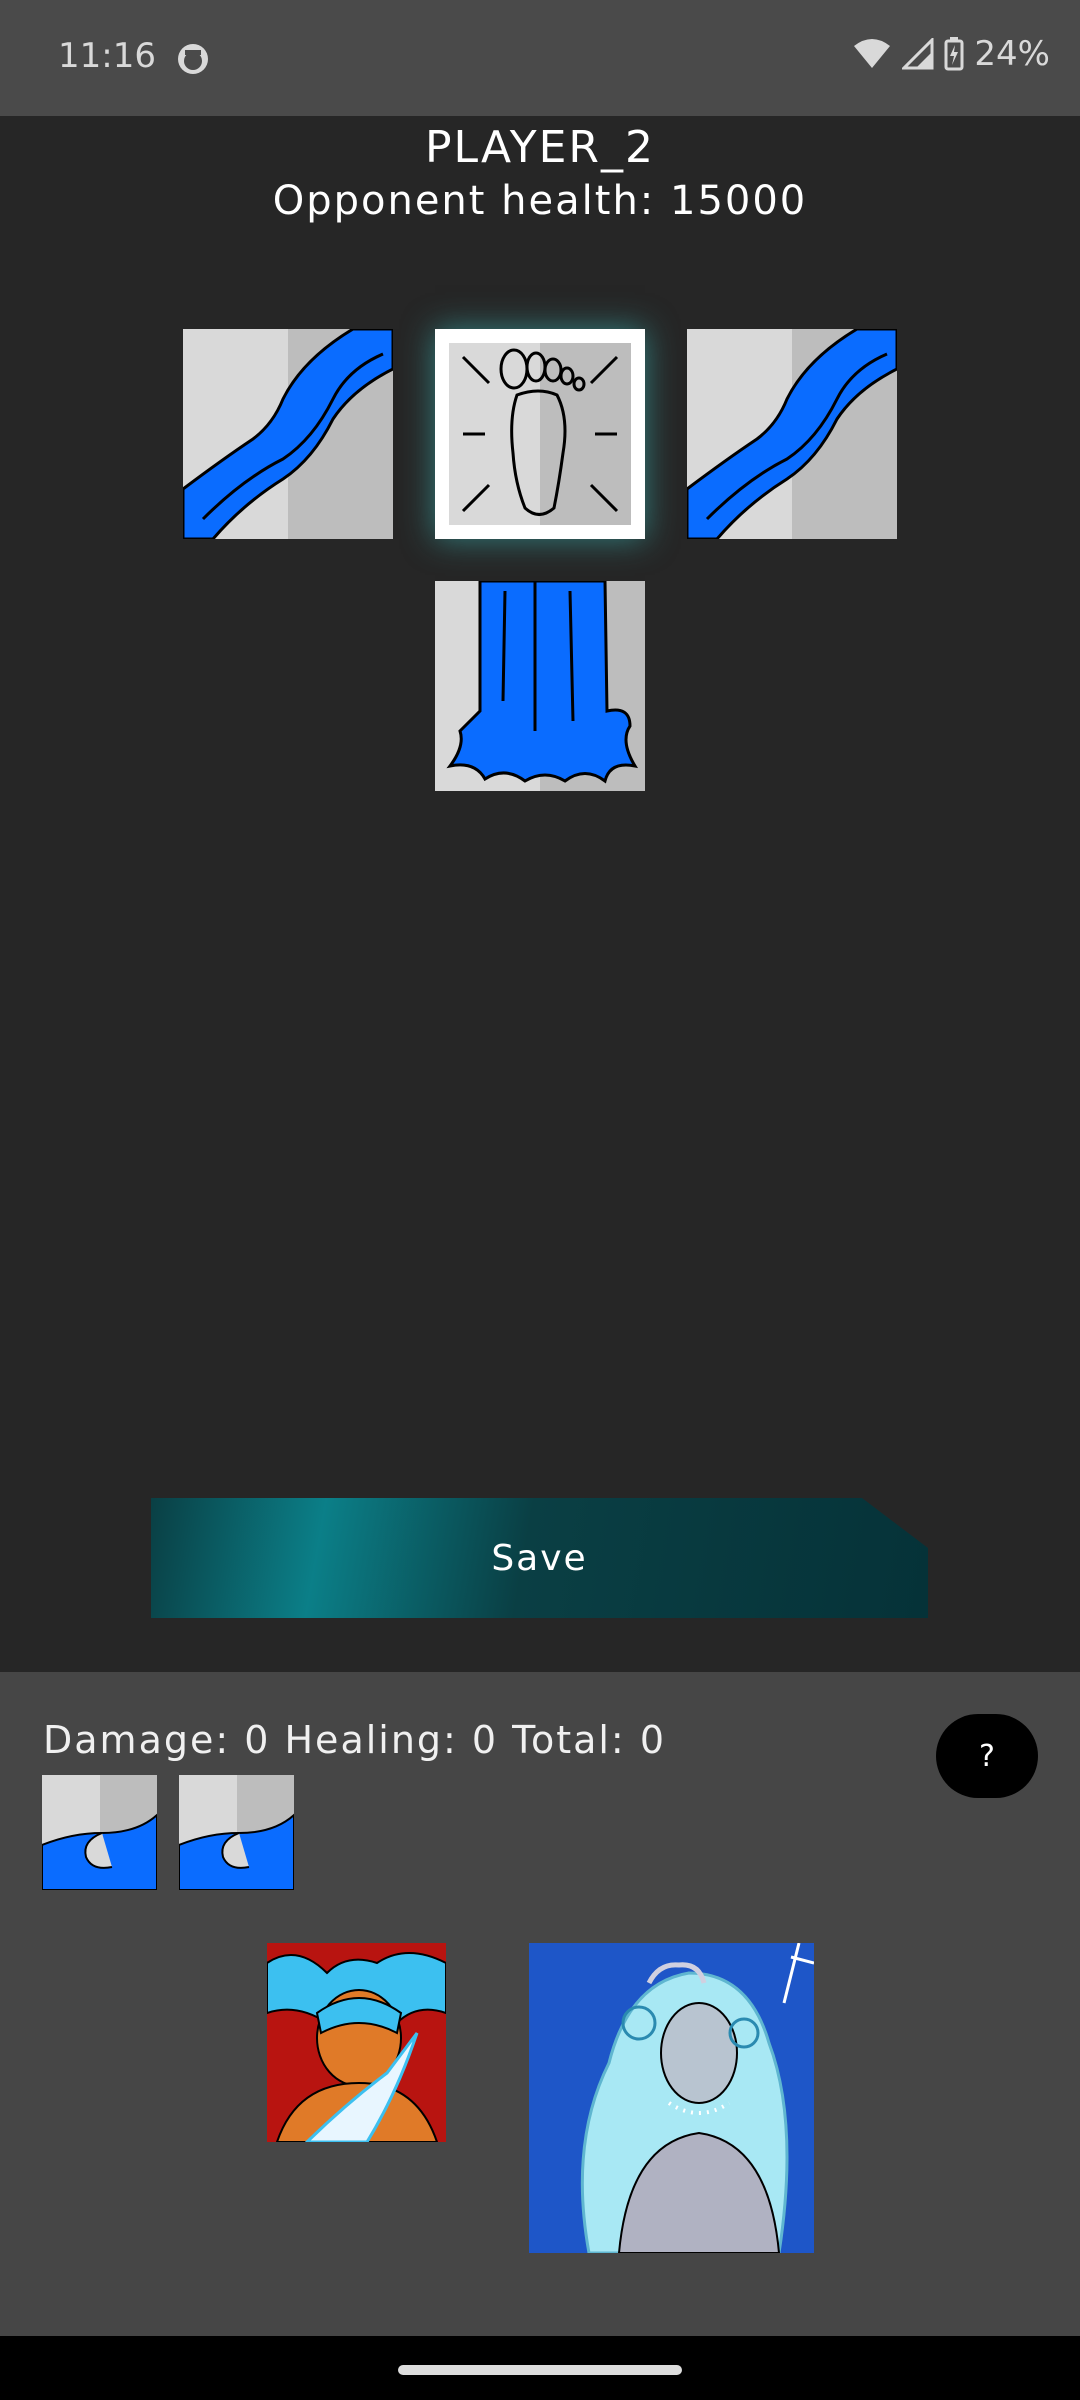  I want to click on wifi-icon, so click(872, 53).